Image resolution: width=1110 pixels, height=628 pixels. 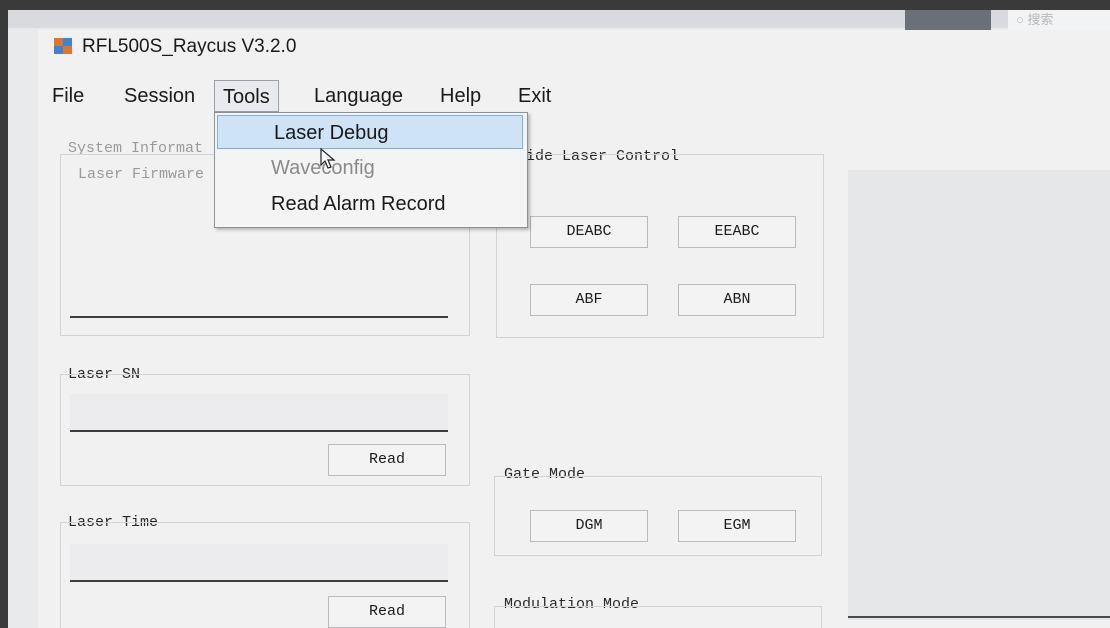 I want to click on abn-button: ABN, so click(x=737, y=300).